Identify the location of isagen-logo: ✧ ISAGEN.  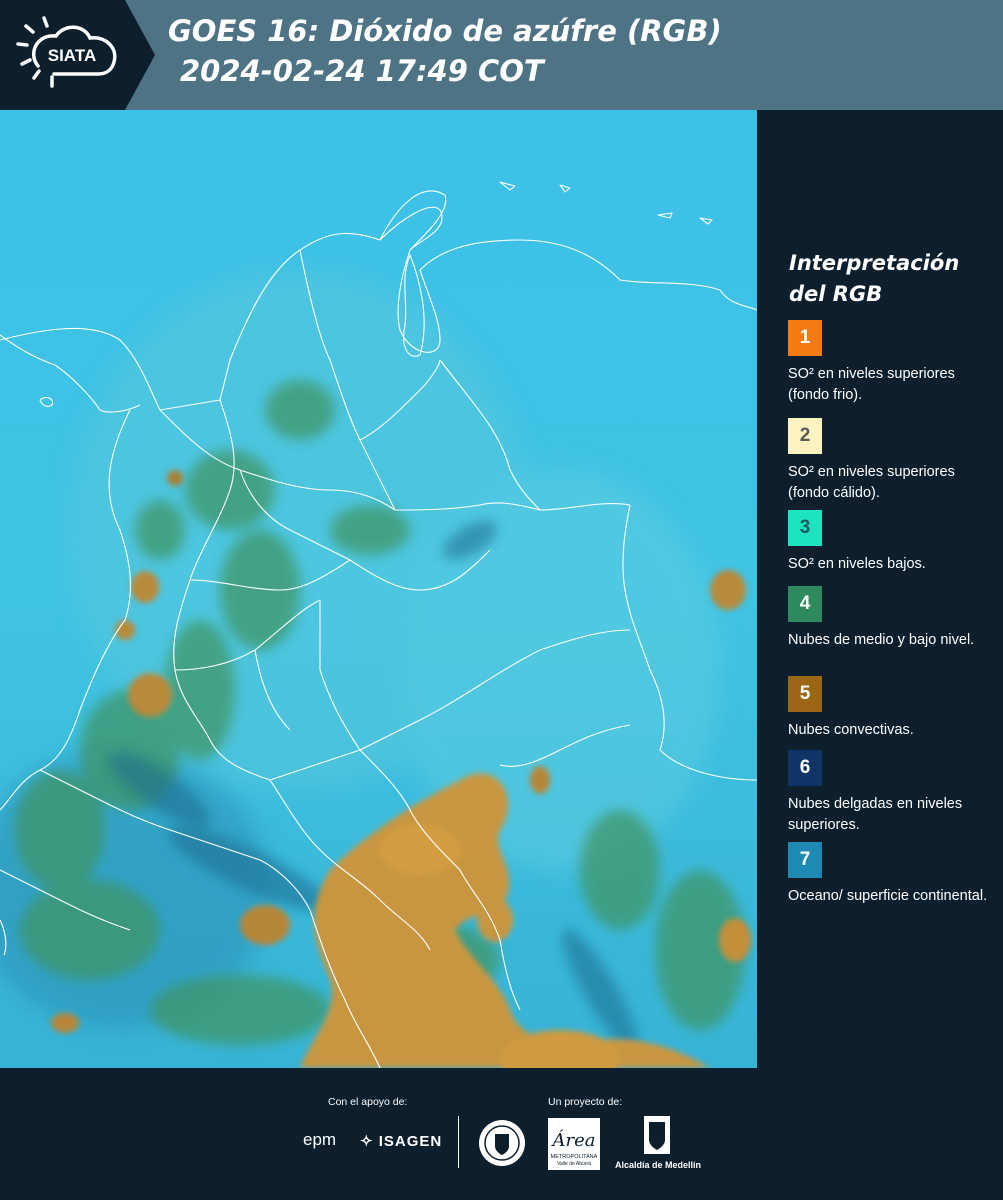
(401, 1141).